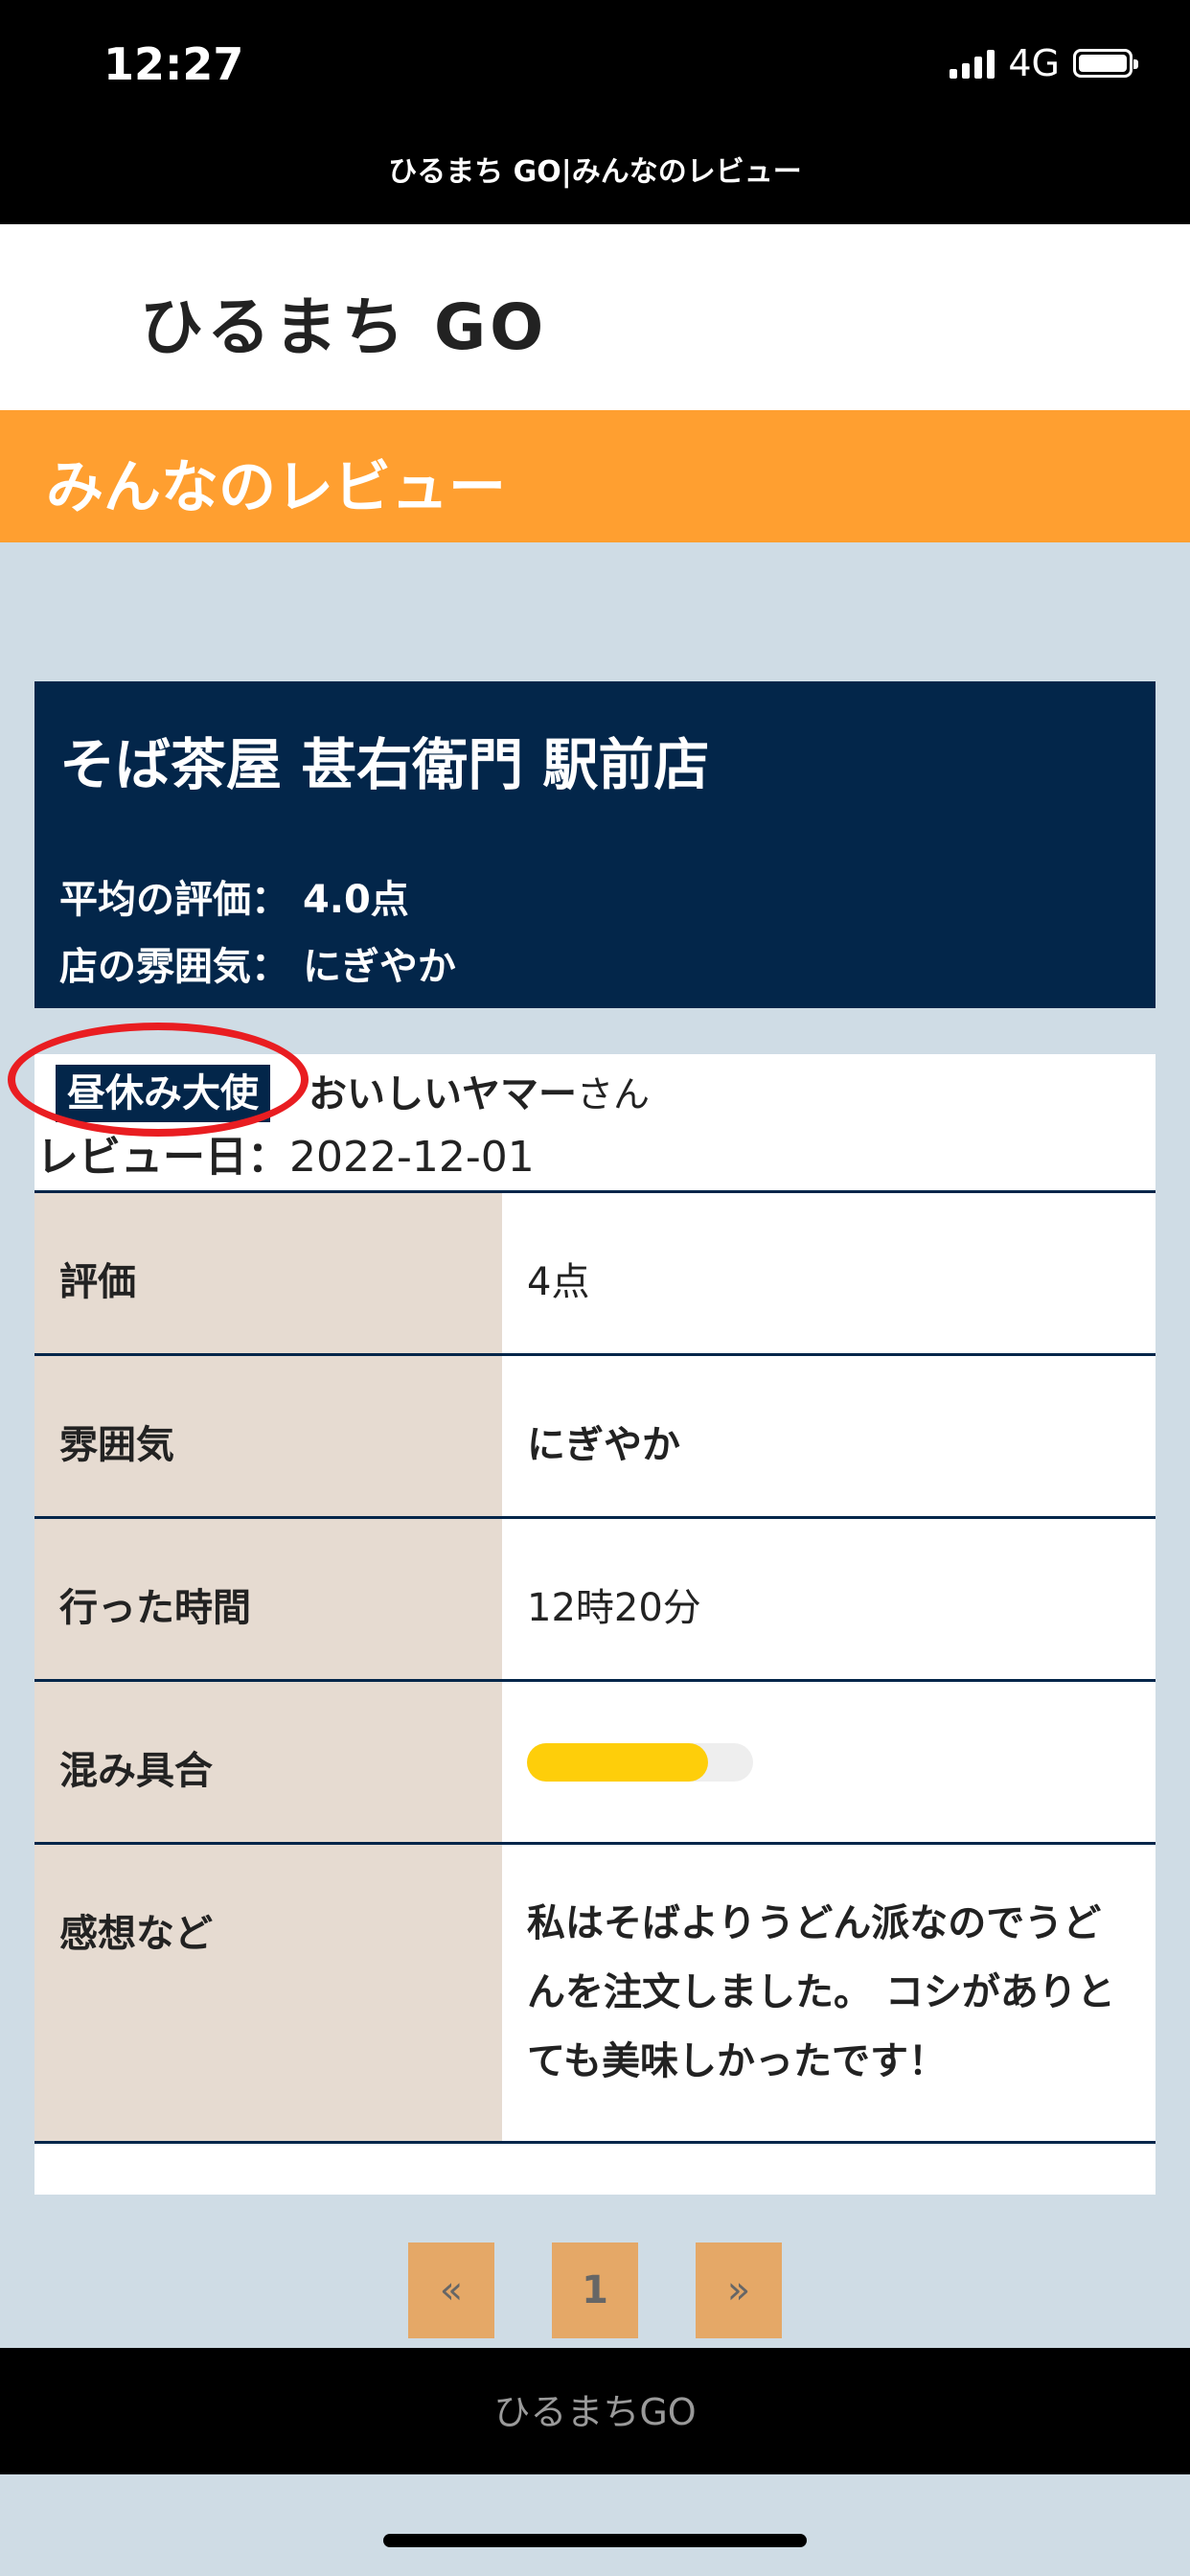  What do you see at coordinates (829, 1272) in the screenshot?
I see `row-value-rating: 4点` at bounding box center [829, 1272].